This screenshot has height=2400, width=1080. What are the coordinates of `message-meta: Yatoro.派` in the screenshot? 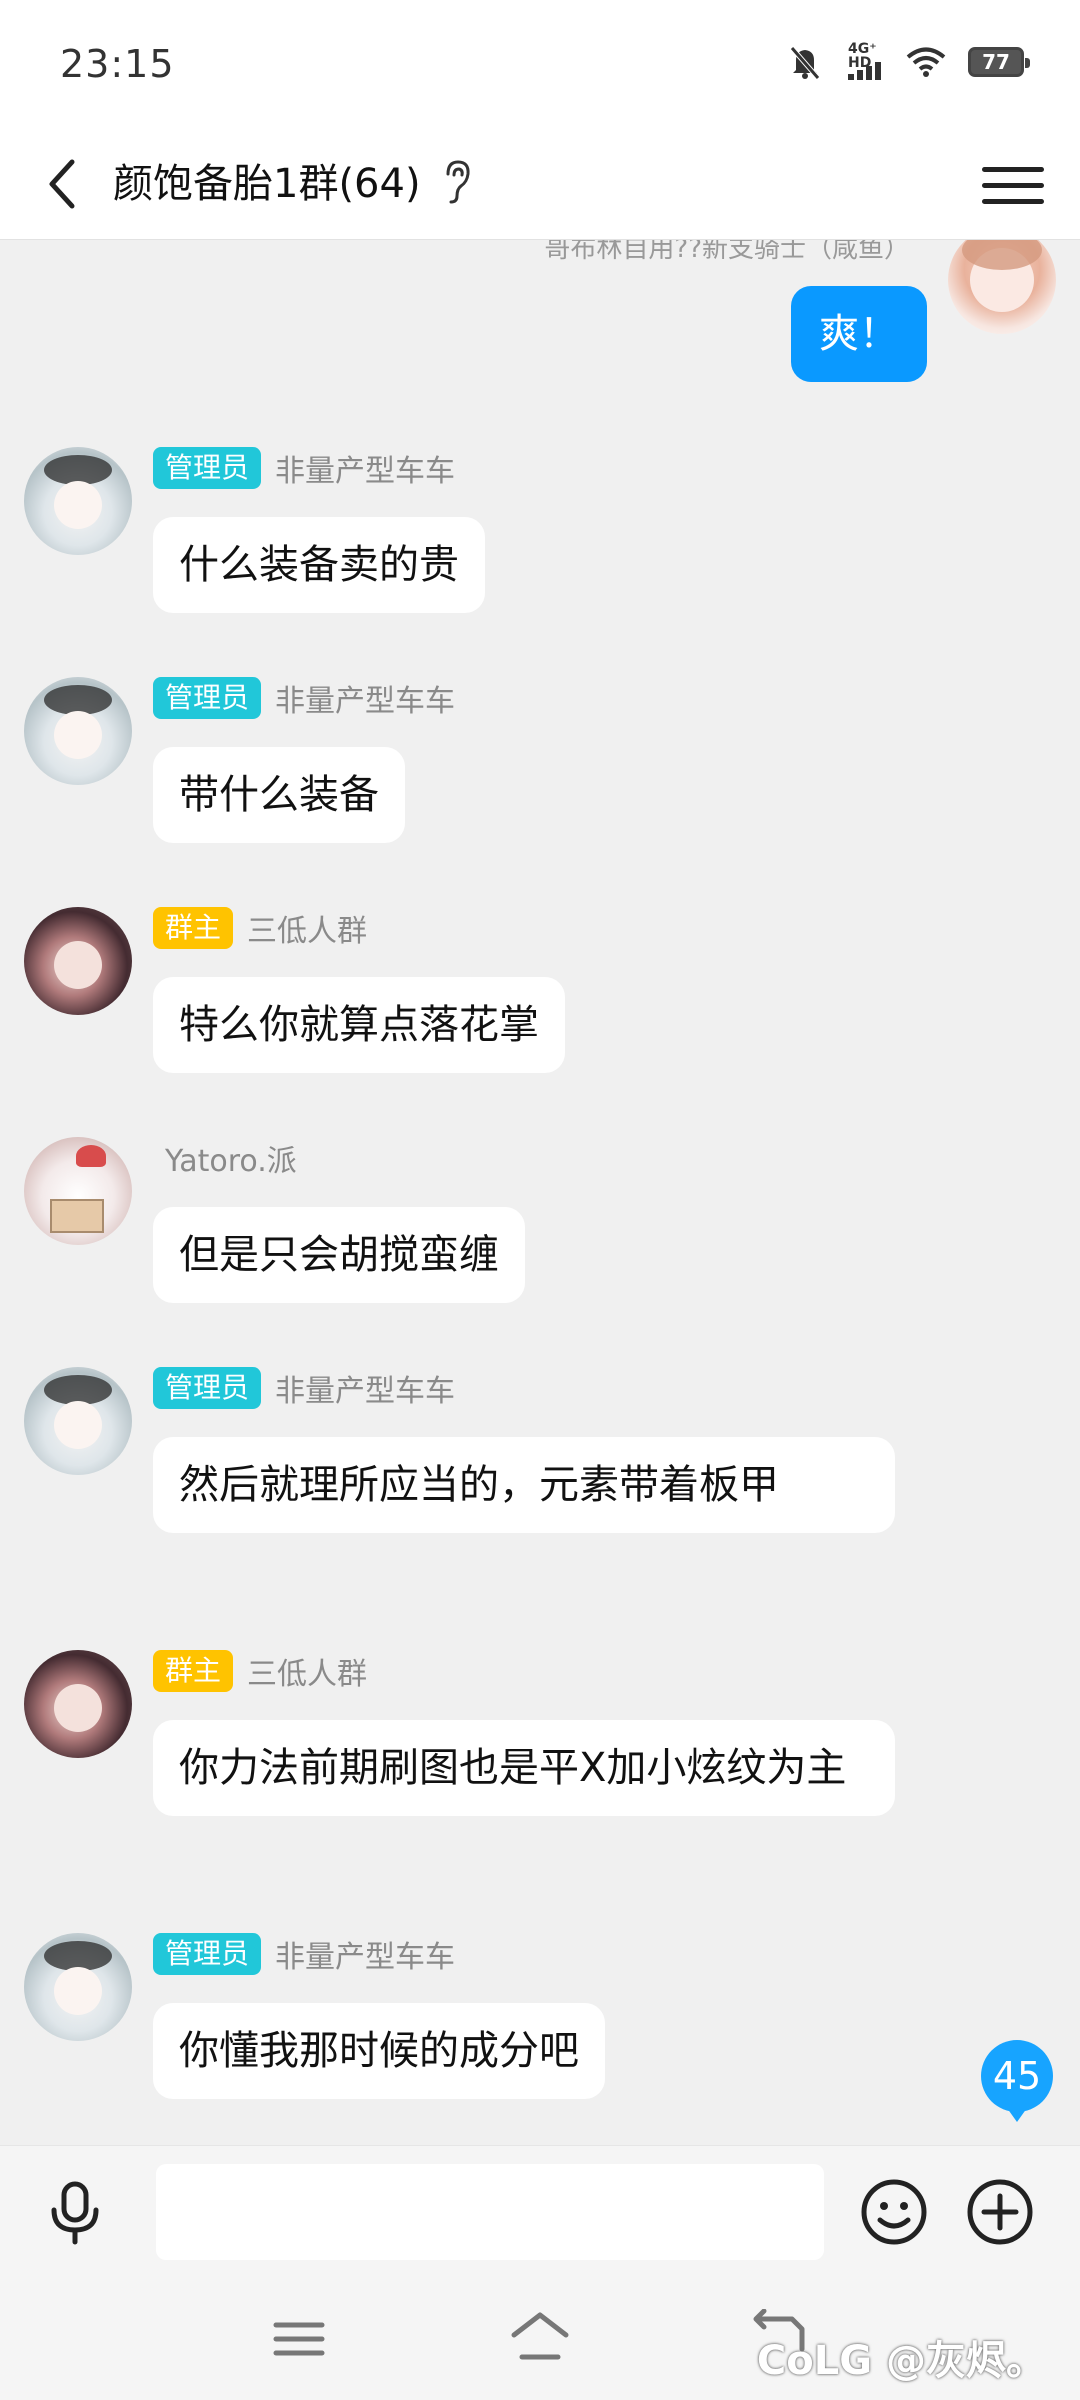 It's located at (231, 1158).